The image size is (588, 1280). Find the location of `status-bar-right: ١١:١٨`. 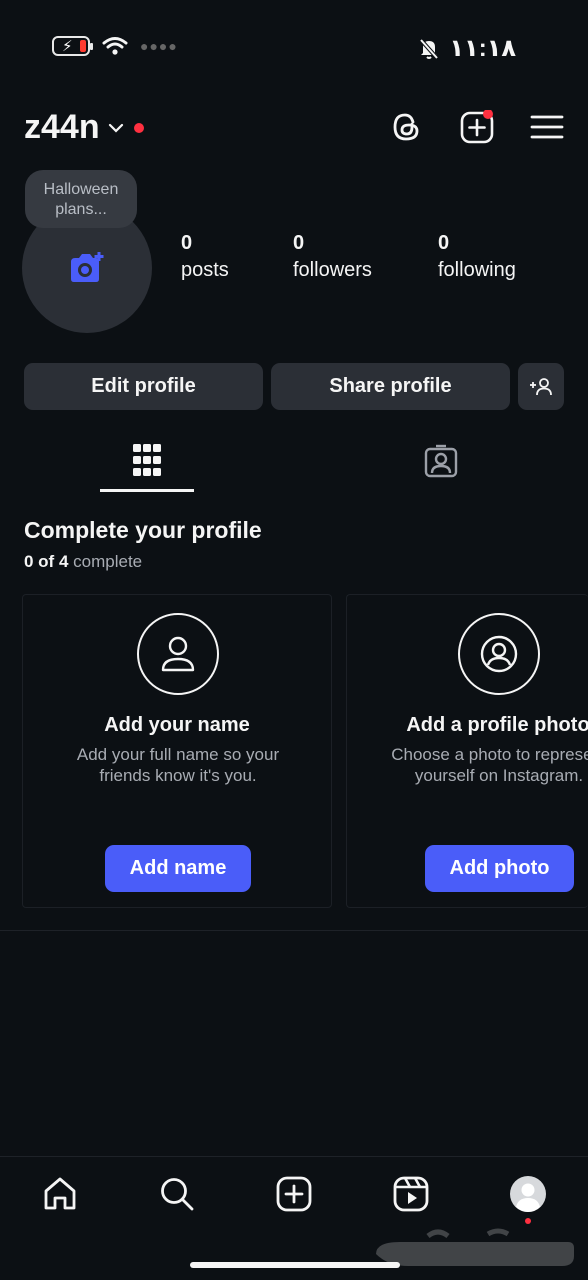

status-bar-right: ١١:١٨ is located at coordinates (467, 48).